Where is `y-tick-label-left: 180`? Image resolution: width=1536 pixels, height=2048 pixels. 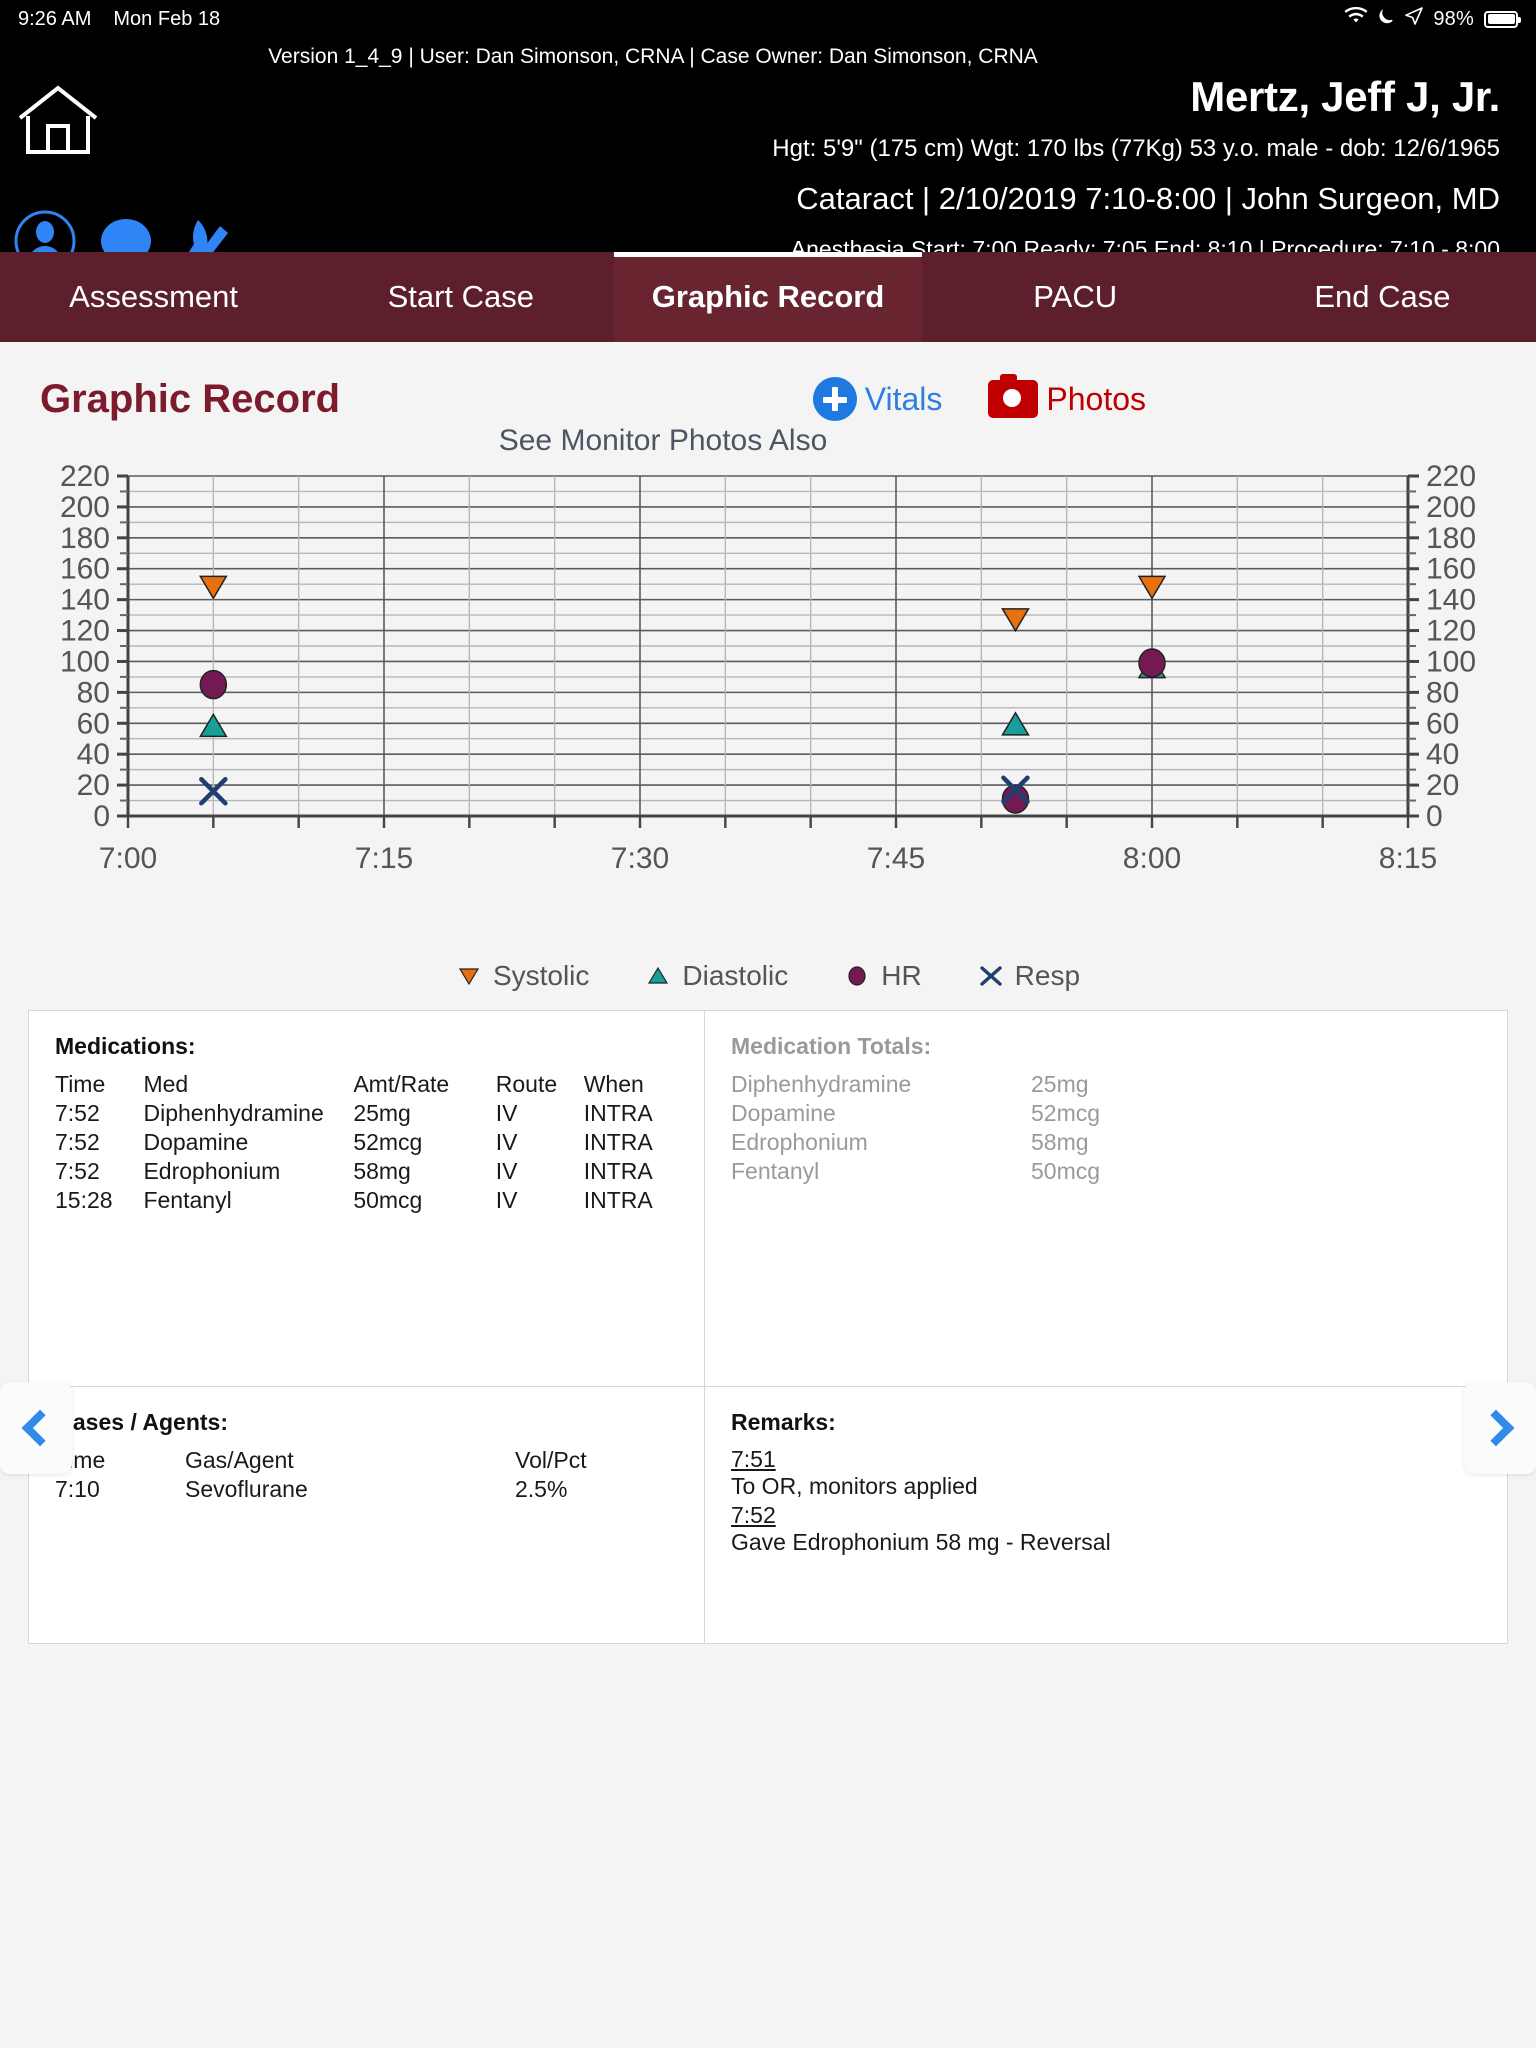
y-tick-label-left: 180 is located at coordinates (85, 538).